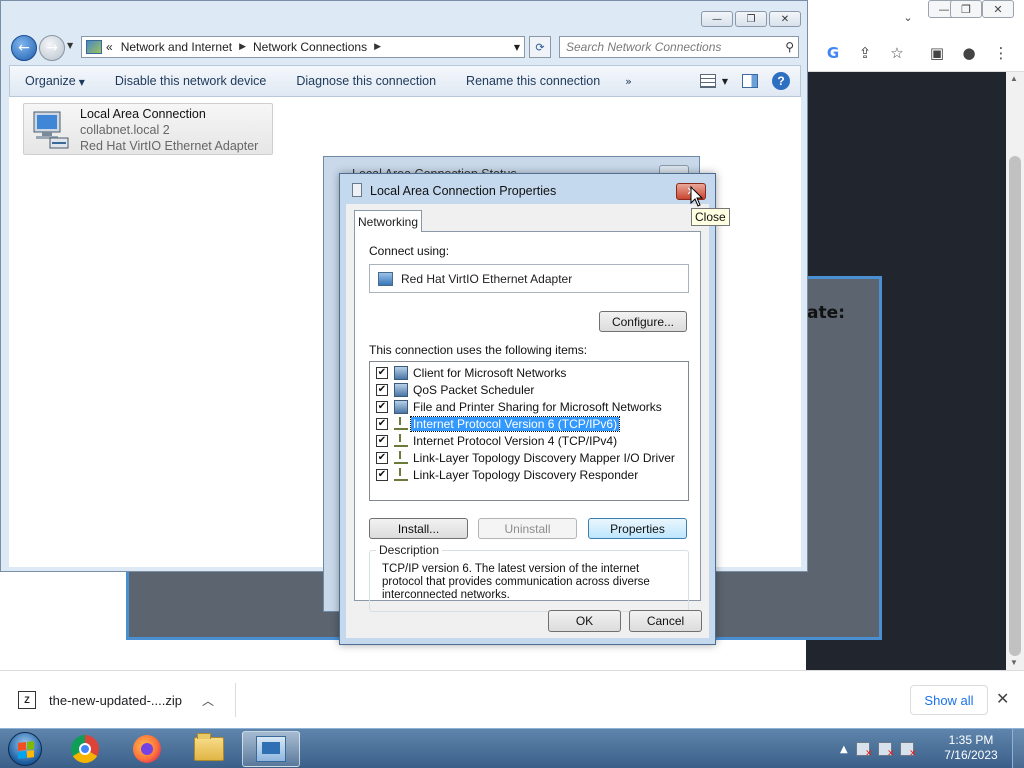 Image resolution: width=1024 pixels, height=768 pixels. Describe the element at coordinates (366, 81) in the screenshot. I see `diagnose-connection-button: Diagnose this connection` at that location.